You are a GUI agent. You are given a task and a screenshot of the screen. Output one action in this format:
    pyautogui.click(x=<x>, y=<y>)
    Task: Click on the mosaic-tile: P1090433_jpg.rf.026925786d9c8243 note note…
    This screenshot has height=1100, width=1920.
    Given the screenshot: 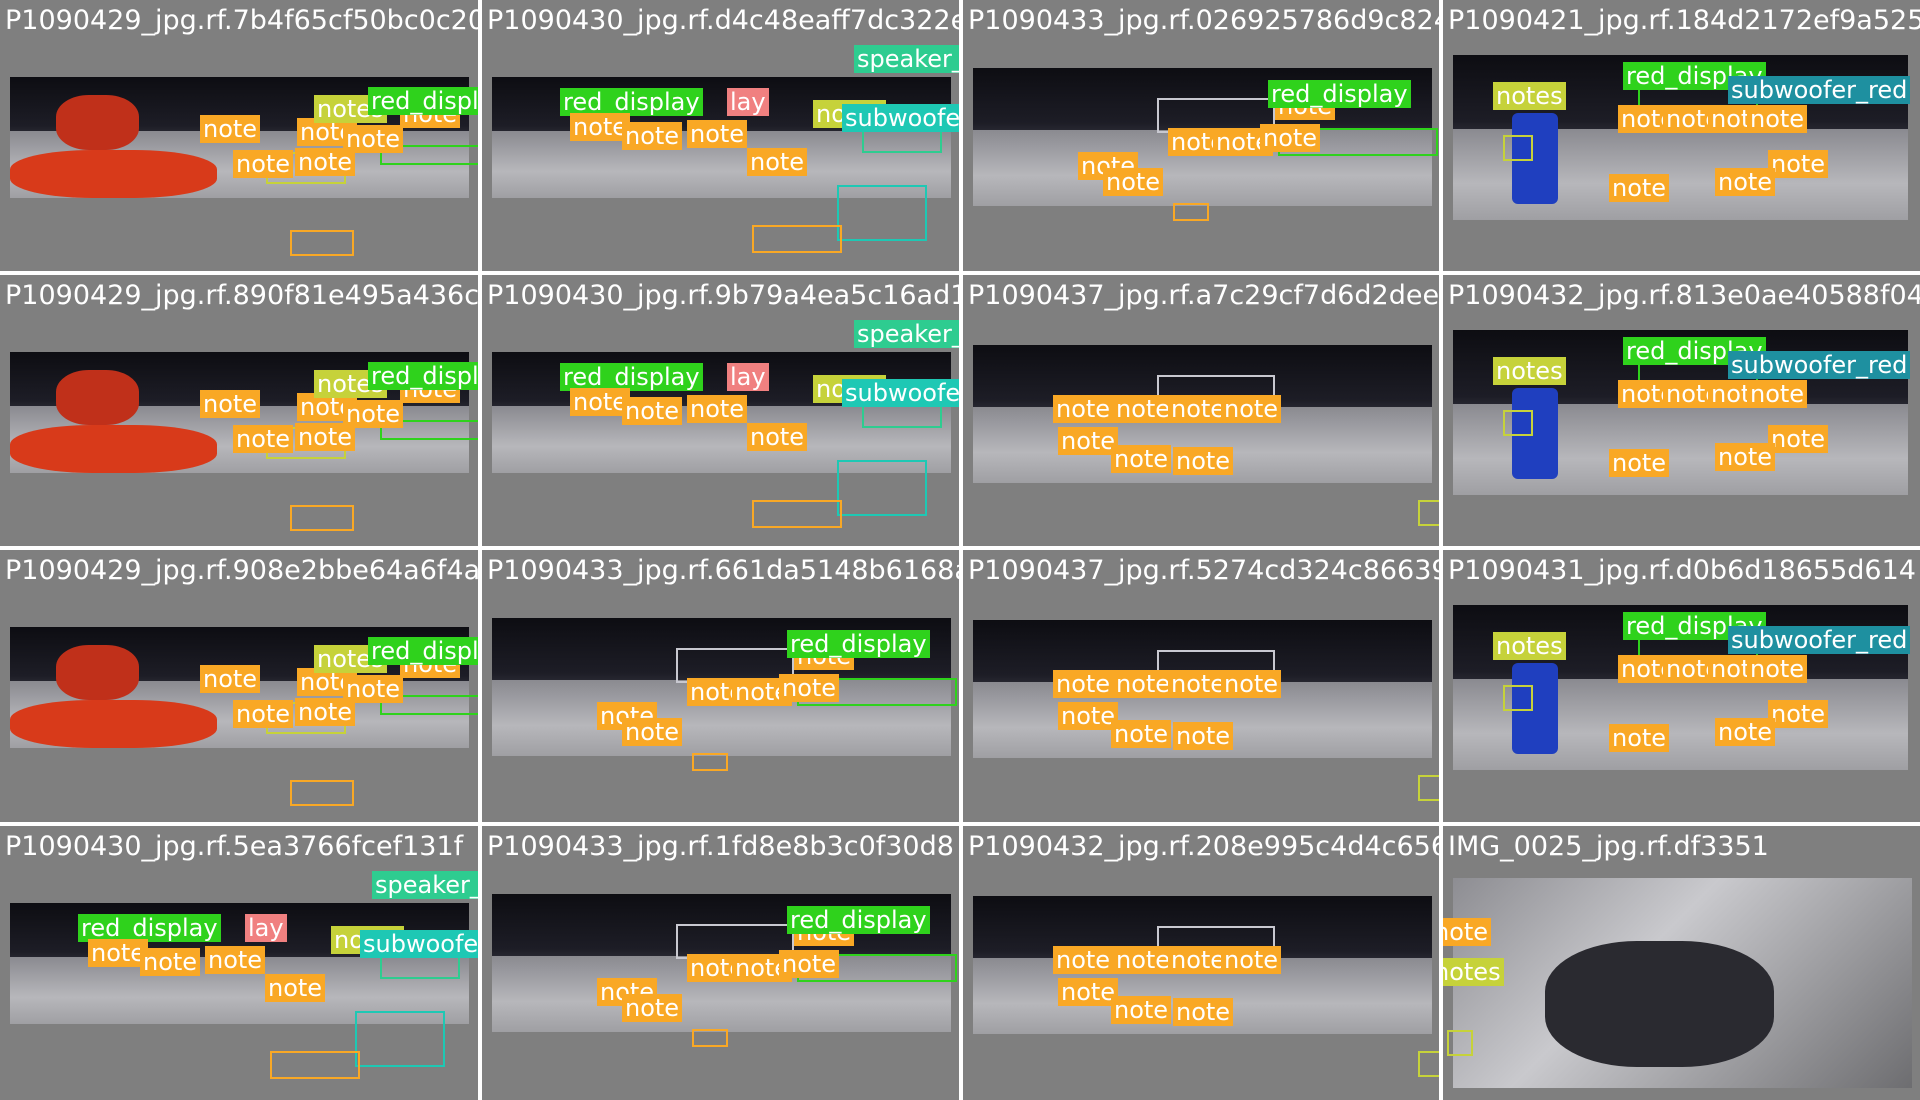 What is the action you would take?
    pyautogui.click(x=1201, y=135)
    